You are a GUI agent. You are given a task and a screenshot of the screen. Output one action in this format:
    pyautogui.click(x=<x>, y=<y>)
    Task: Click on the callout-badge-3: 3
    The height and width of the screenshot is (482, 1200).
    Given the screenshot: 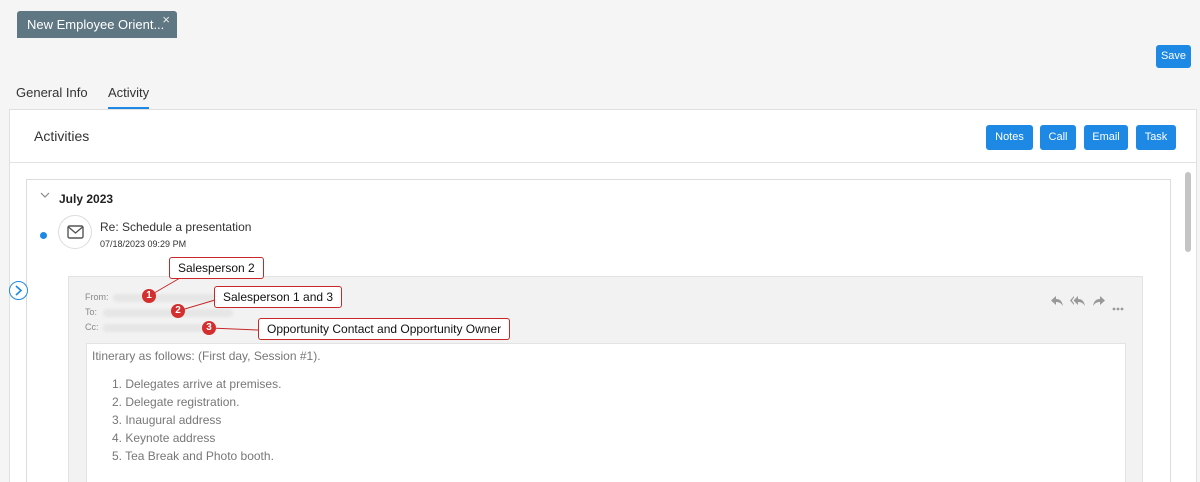 What is the action you would take?
    pyautogui.click(x=209, y=328)
    